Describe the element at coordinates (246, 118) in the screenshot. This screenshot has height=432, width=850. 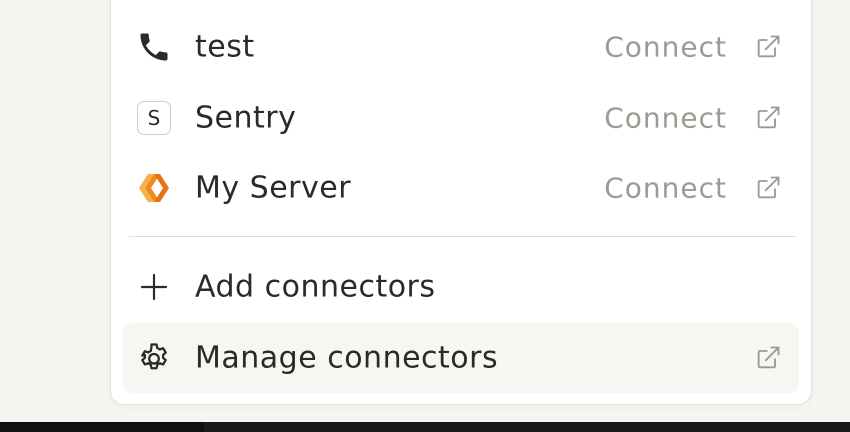
I see `connector-name: Sentry` at that location.